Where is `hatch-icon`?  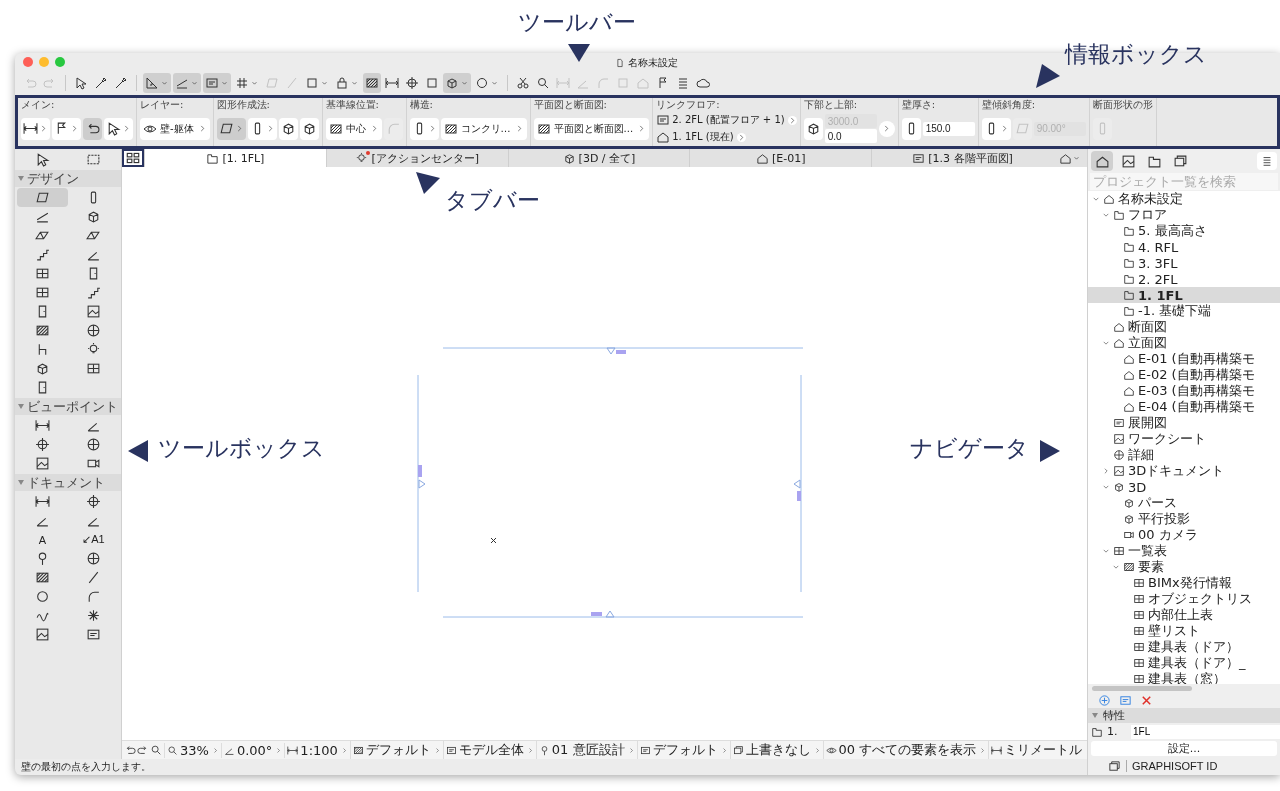
hatch-icon is located at coordinates (358, 750).